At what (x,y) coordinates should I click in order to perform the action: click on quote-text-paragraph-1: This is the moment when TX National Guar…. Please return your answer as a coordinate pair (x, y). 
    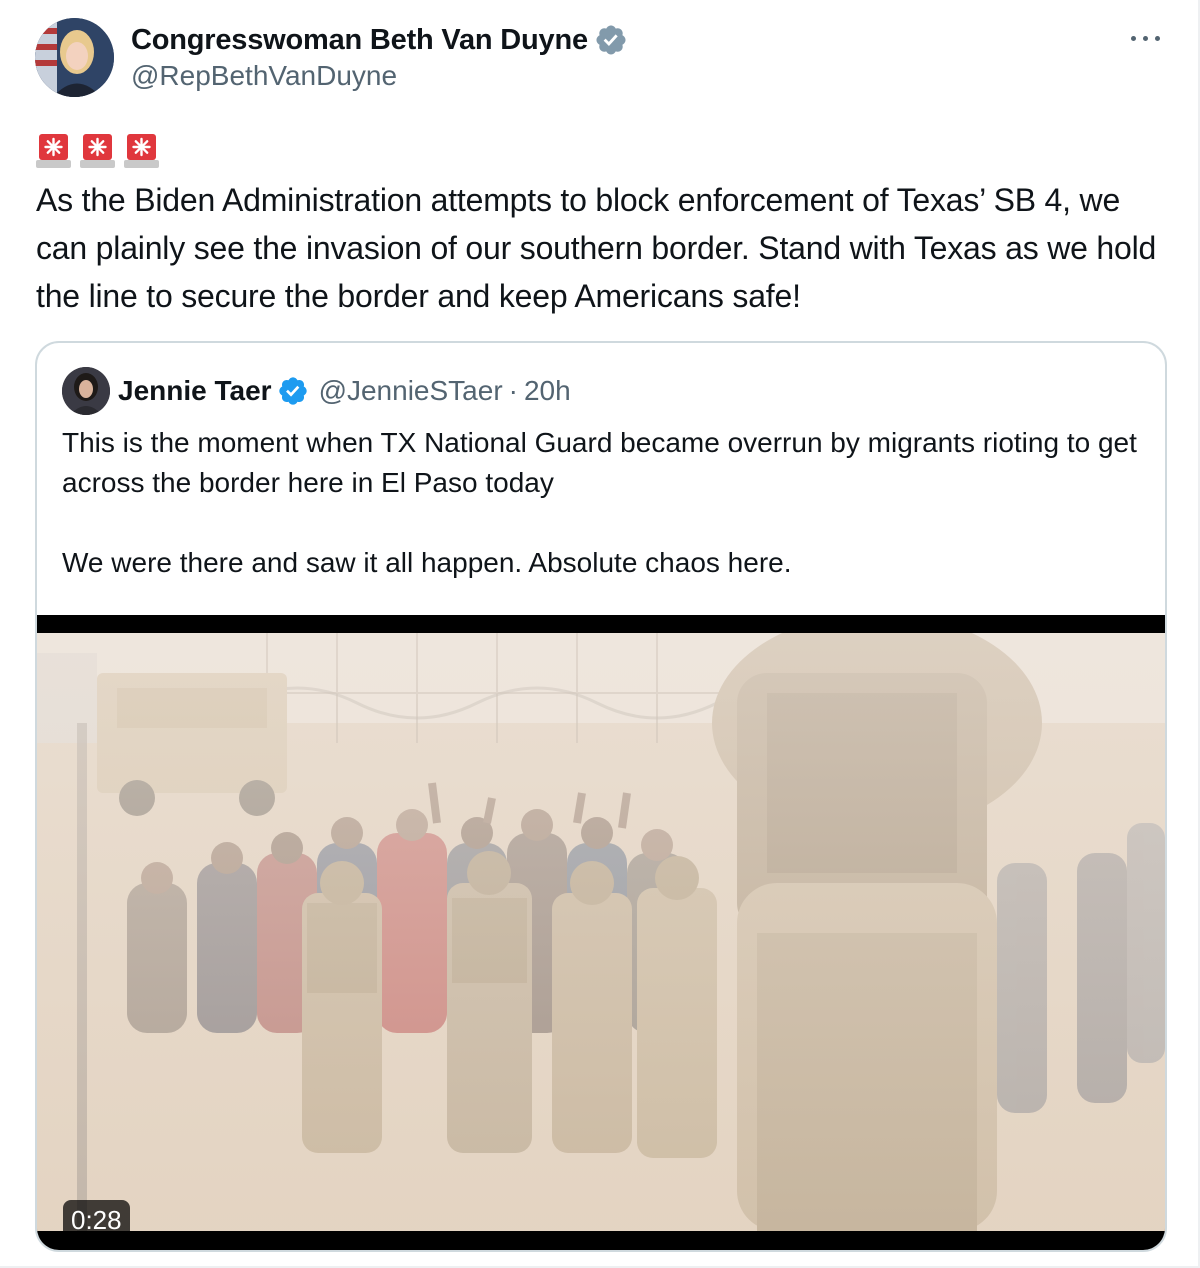
    Looking at the image, I should click on (599, 462).